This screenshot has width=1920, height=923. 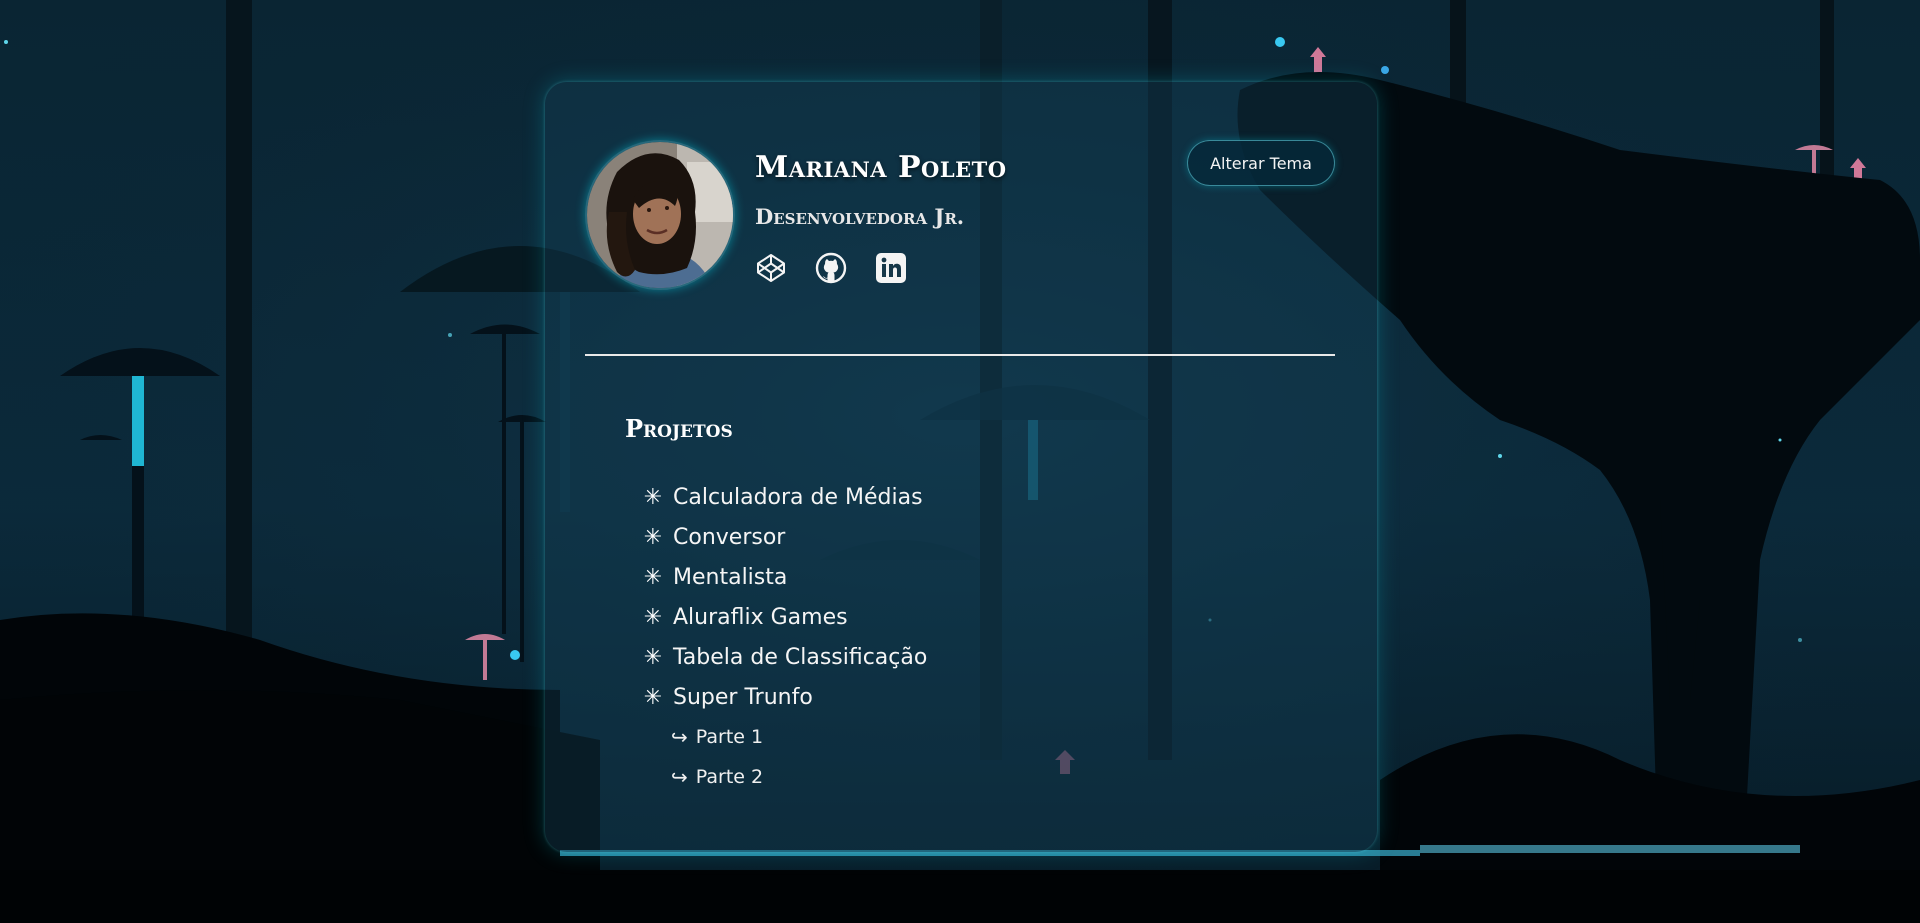 I want to click on social-links, so click(x=831, y=268).